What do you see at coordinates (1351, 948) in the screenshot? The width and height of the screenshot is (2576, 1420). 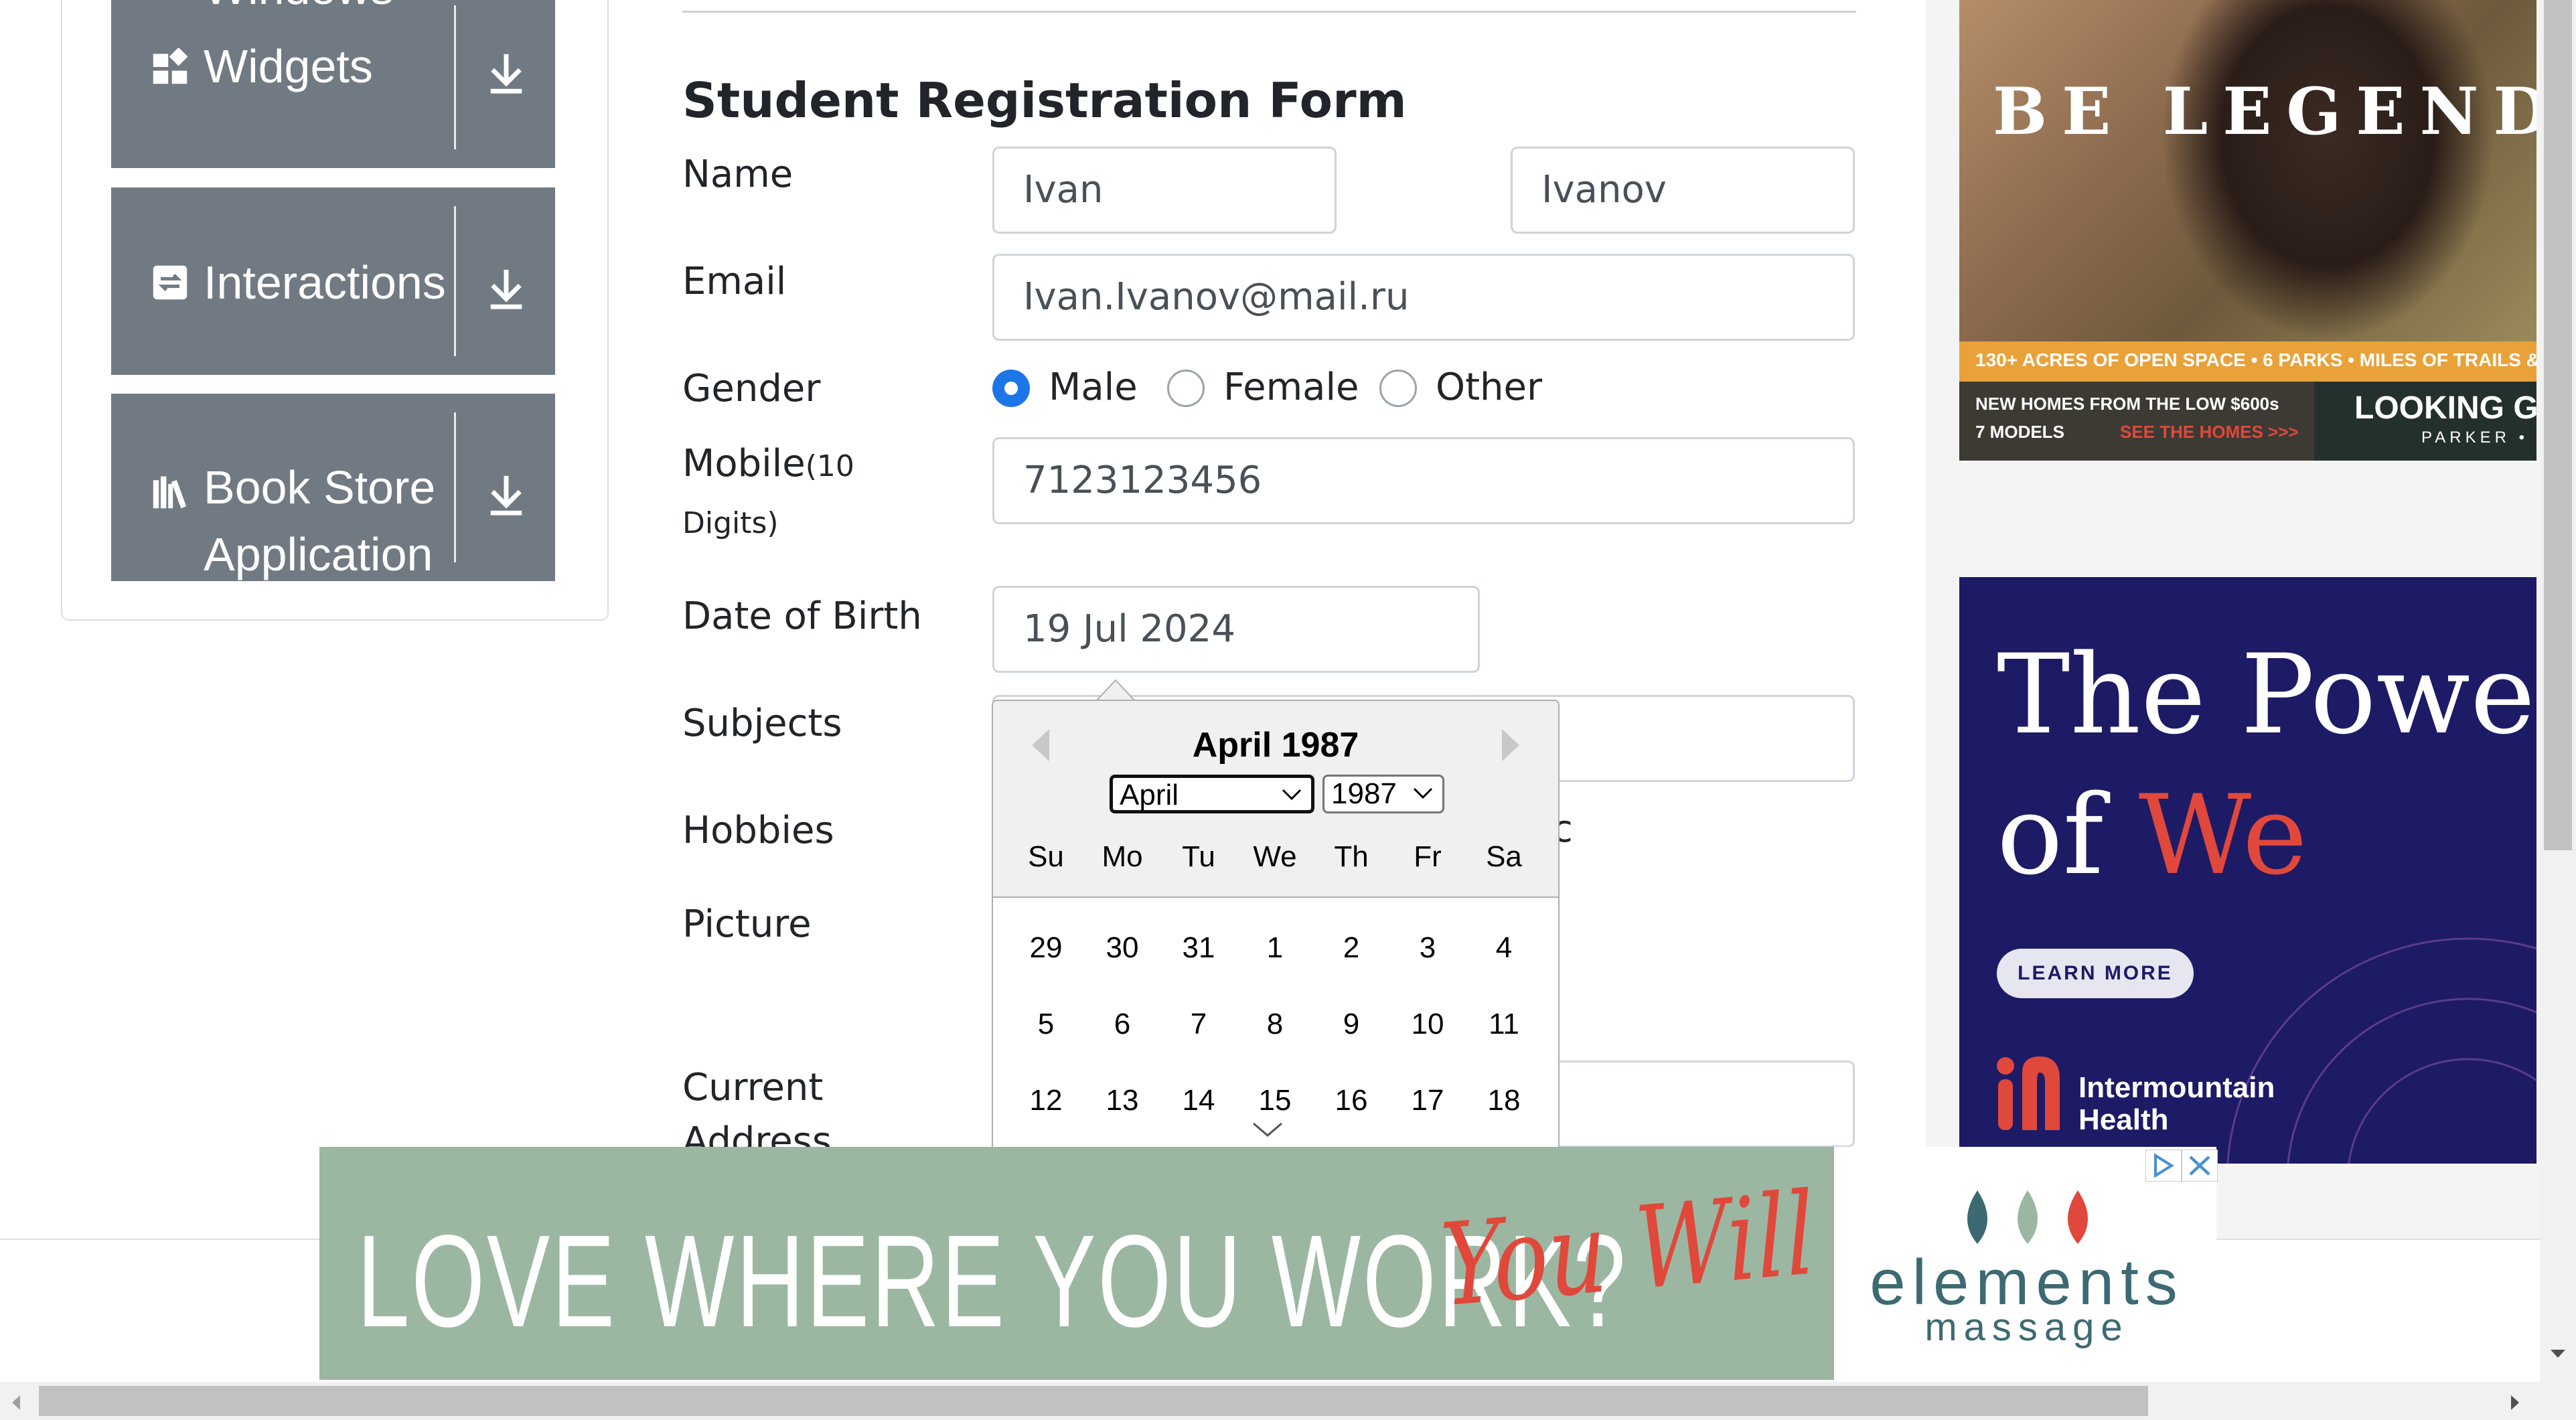 I see `calendar-day: 2` at bounding box center [1351, 948].